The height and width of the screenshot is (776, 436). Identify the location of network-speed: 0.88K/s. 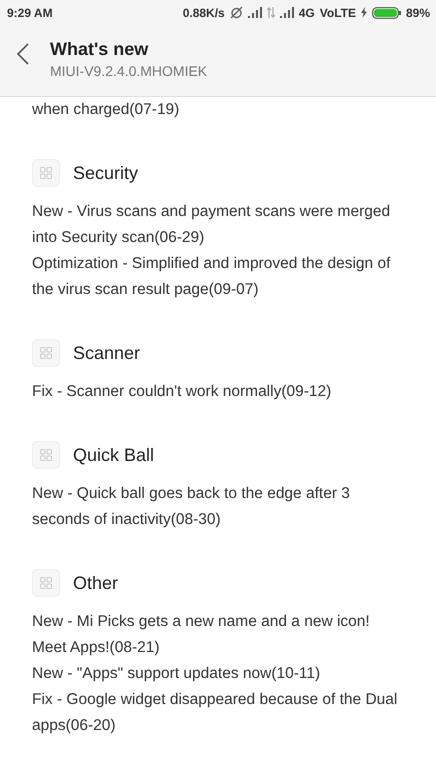
(203, 13).